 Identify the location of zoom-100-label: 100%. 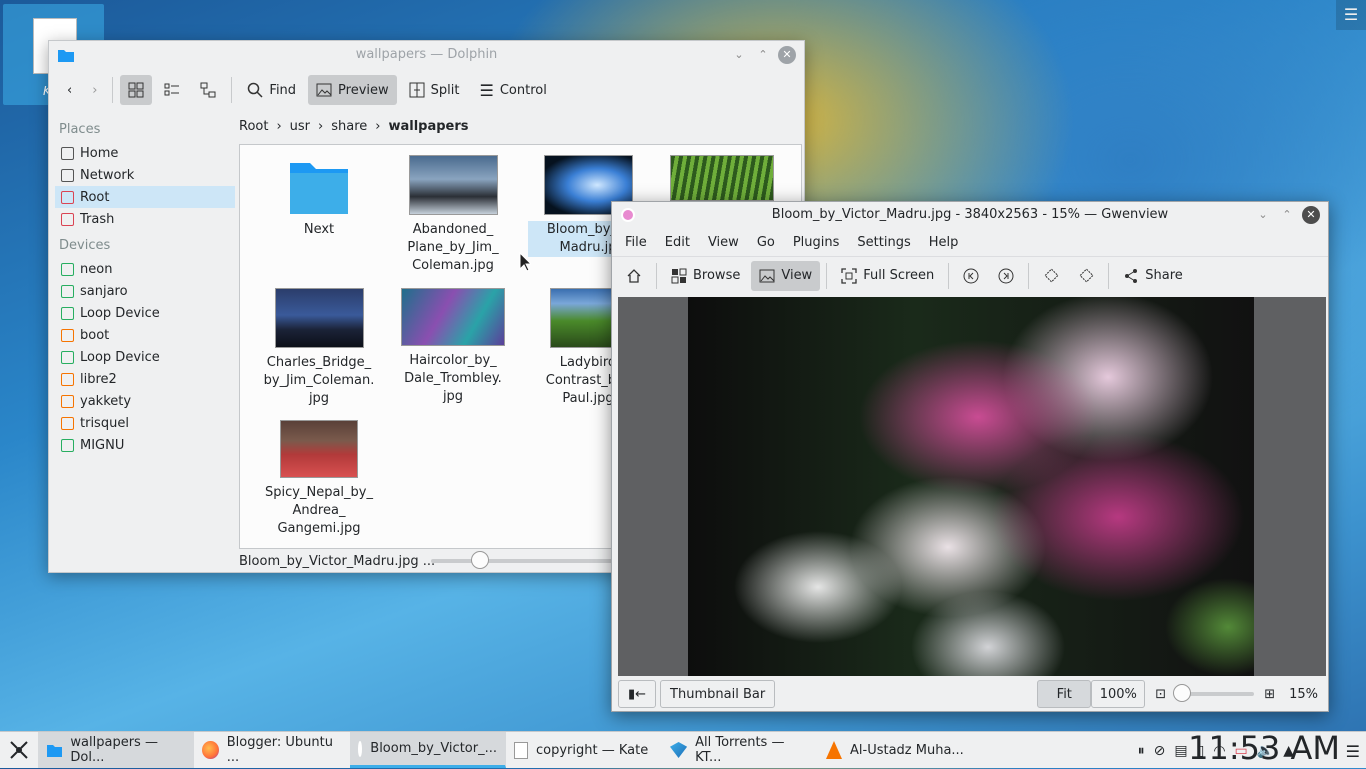
(1118, 694).